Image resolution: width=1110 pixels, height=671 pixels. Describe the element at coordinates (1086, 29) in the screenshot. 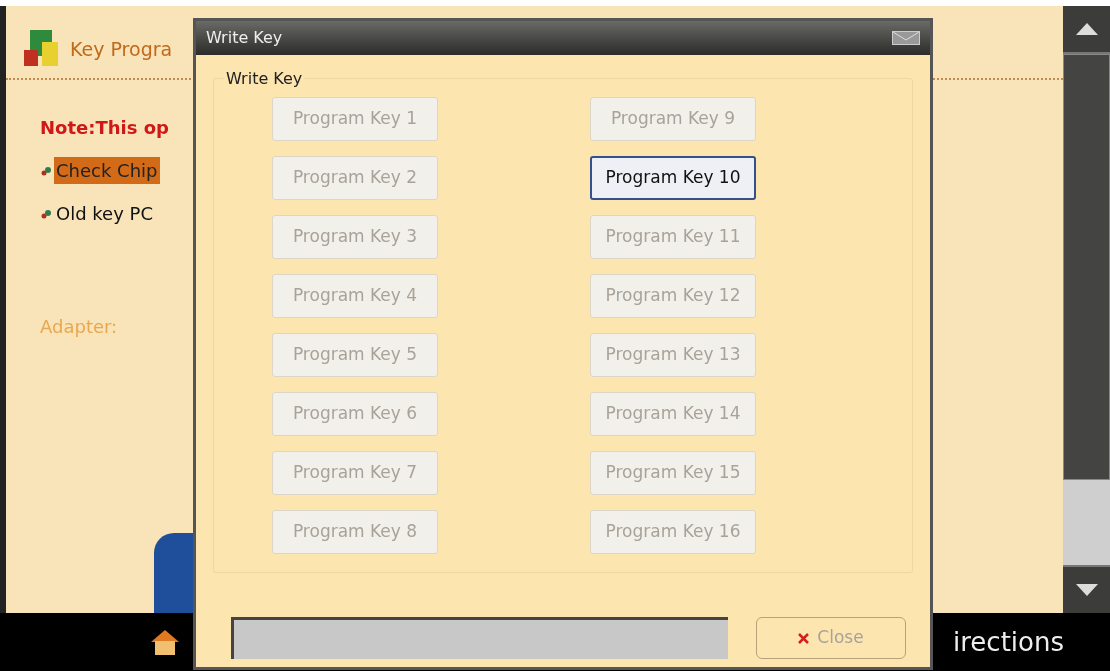

I see `up-arrow-icon` at that location.